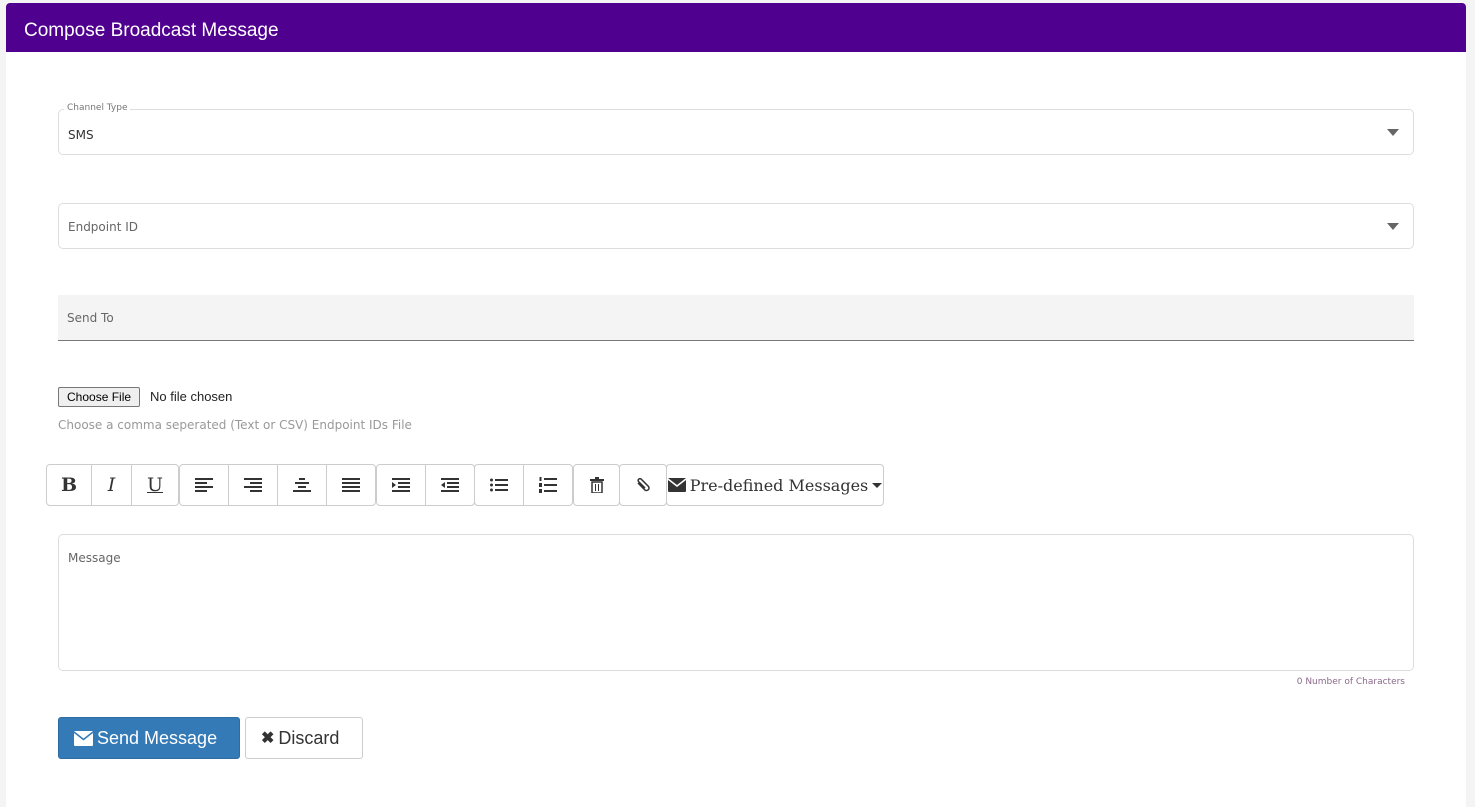 Image resolution: width=1475 pixels, height=807 pixels. I want to click on predefined-messages-dropdown: Pre-defined Messages, so click(775, 485).